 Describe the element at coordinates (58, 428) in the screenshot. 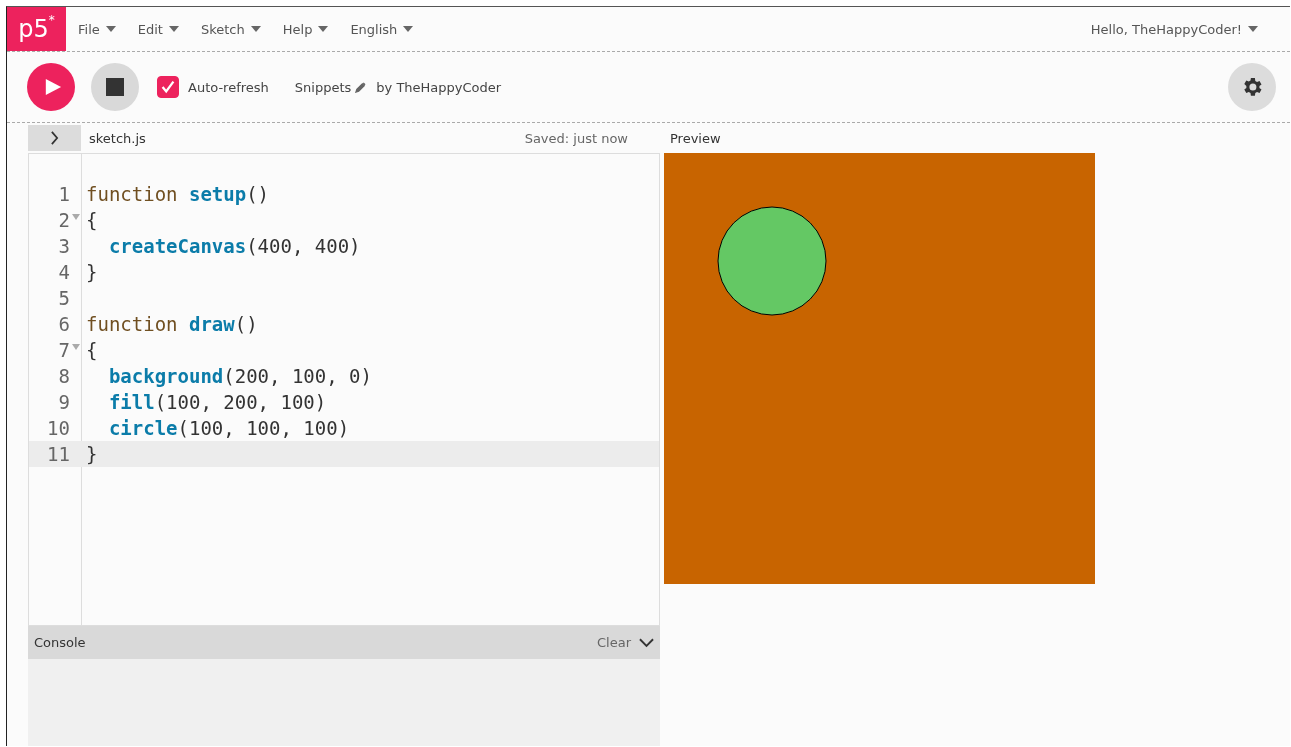

I see `line-number: 10` at that location.